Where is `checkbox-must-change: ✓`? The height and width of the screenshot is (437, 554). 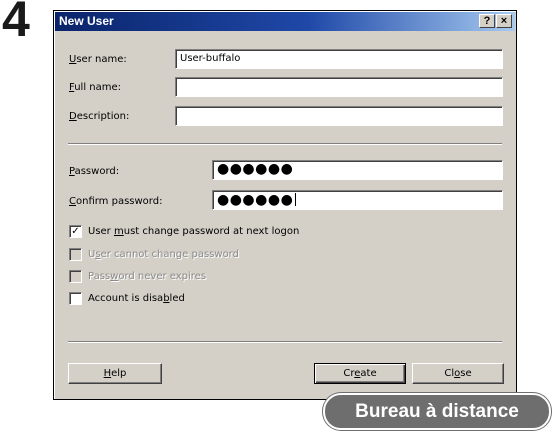
checkbox-must-change: ✓ is located at coordinates (75, 231).